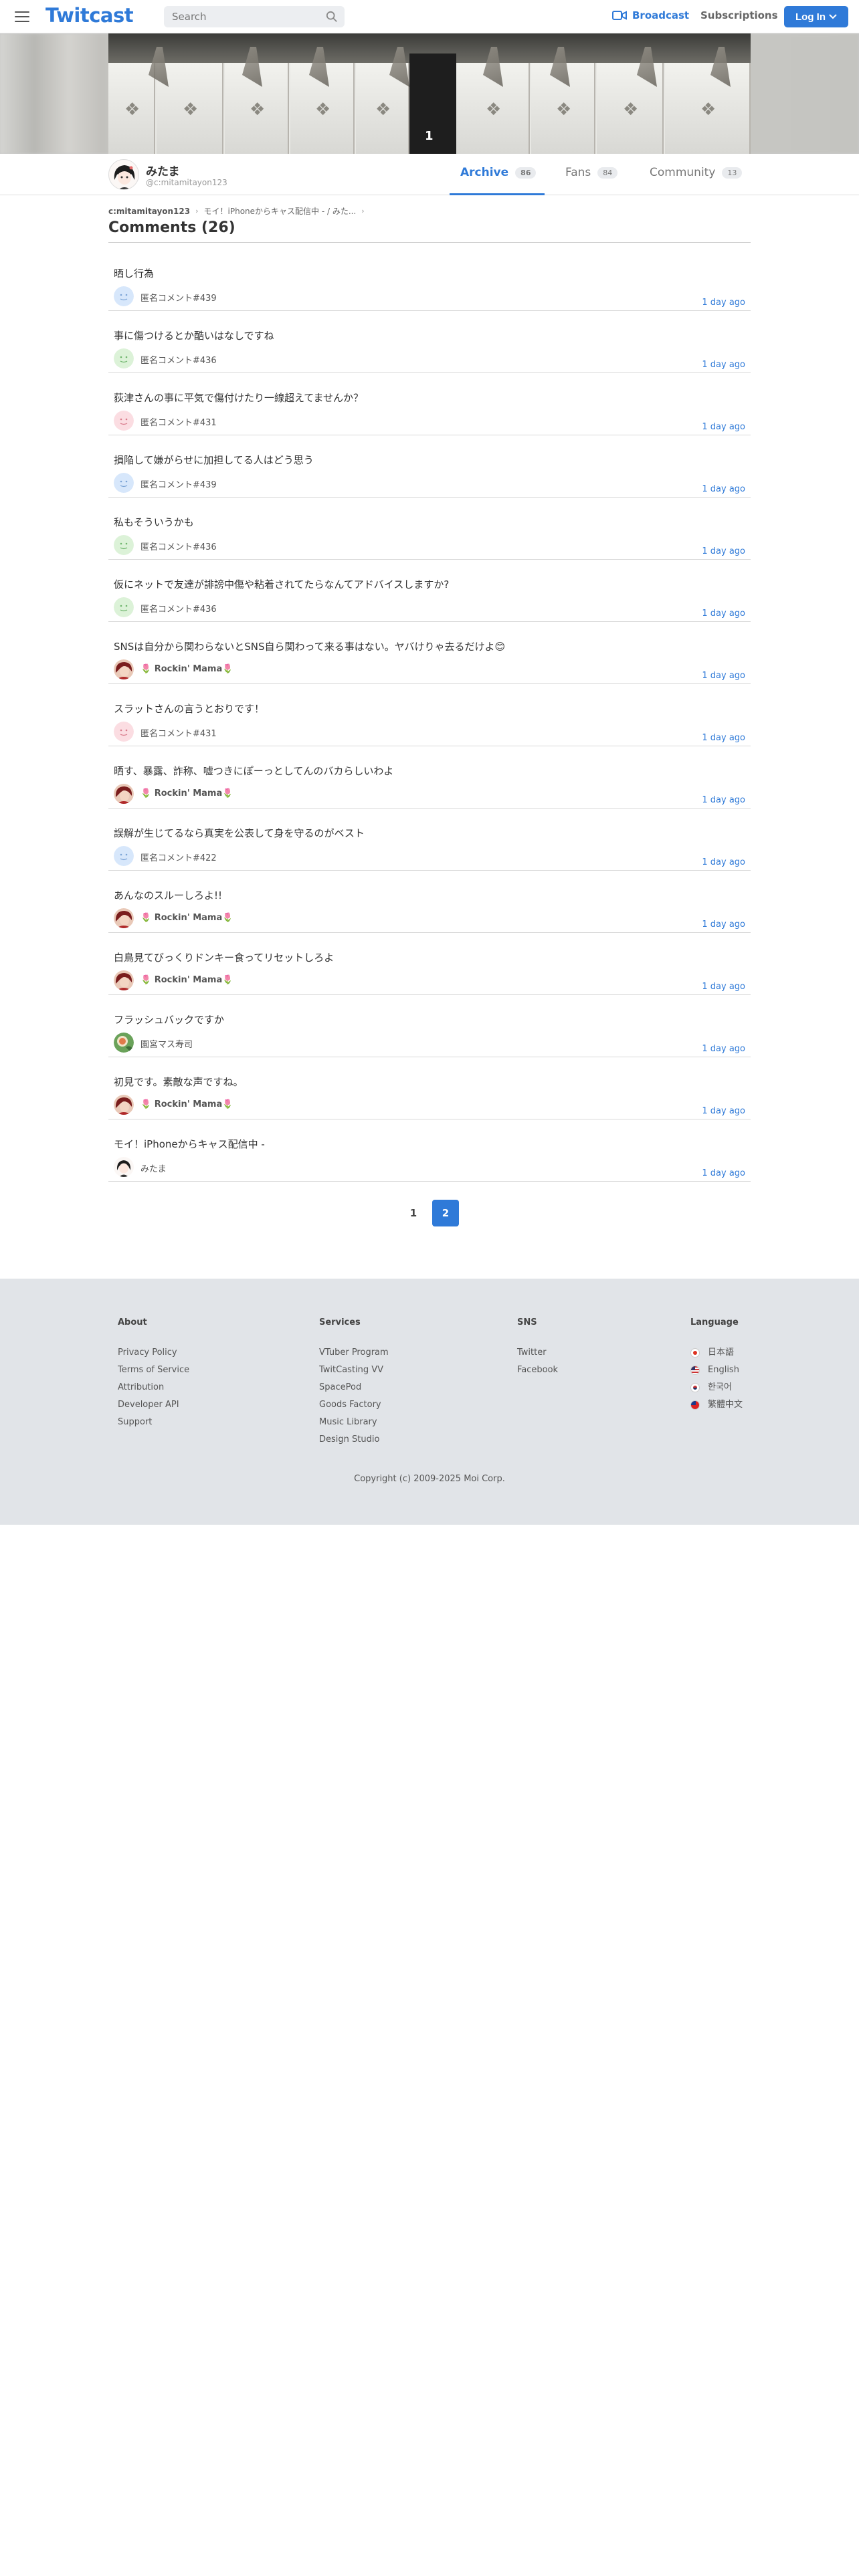 Image resolution: width=859 pixels, height=2576 pixels. I want to click on commenter-name: 匿名コメント#422, so click(179, 857).